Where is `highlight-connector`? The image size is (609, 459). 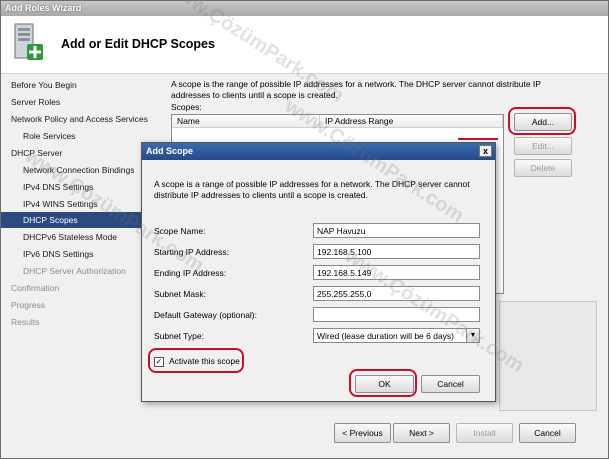 highlight-connector is located at coordinates (478, 139).